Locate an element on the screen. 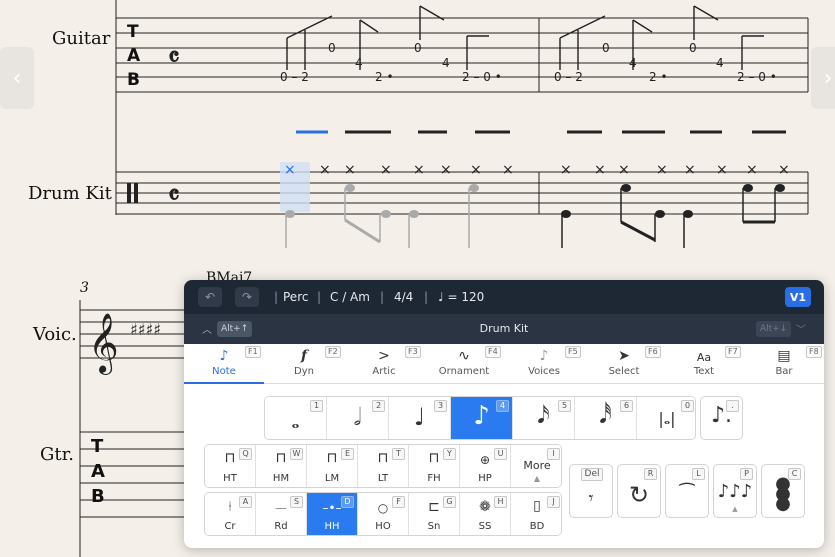 The height and width of the screenshot is (557, 835). drum-ho-button: ○ F HO is located at coordinates (383, 514).